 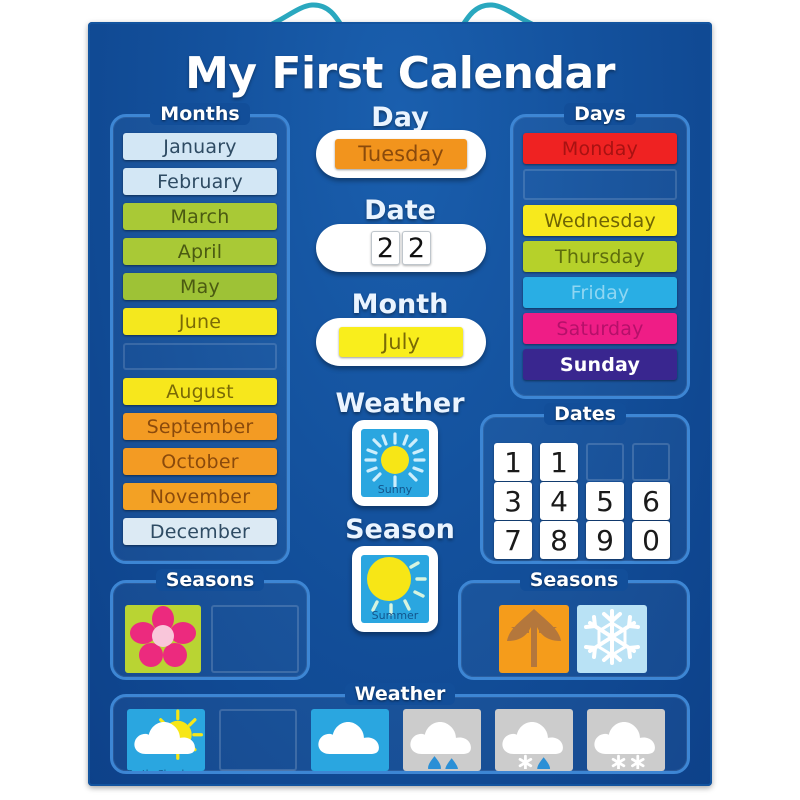 I want to click on weather-slot: Snow, so click(x=626, y=740).